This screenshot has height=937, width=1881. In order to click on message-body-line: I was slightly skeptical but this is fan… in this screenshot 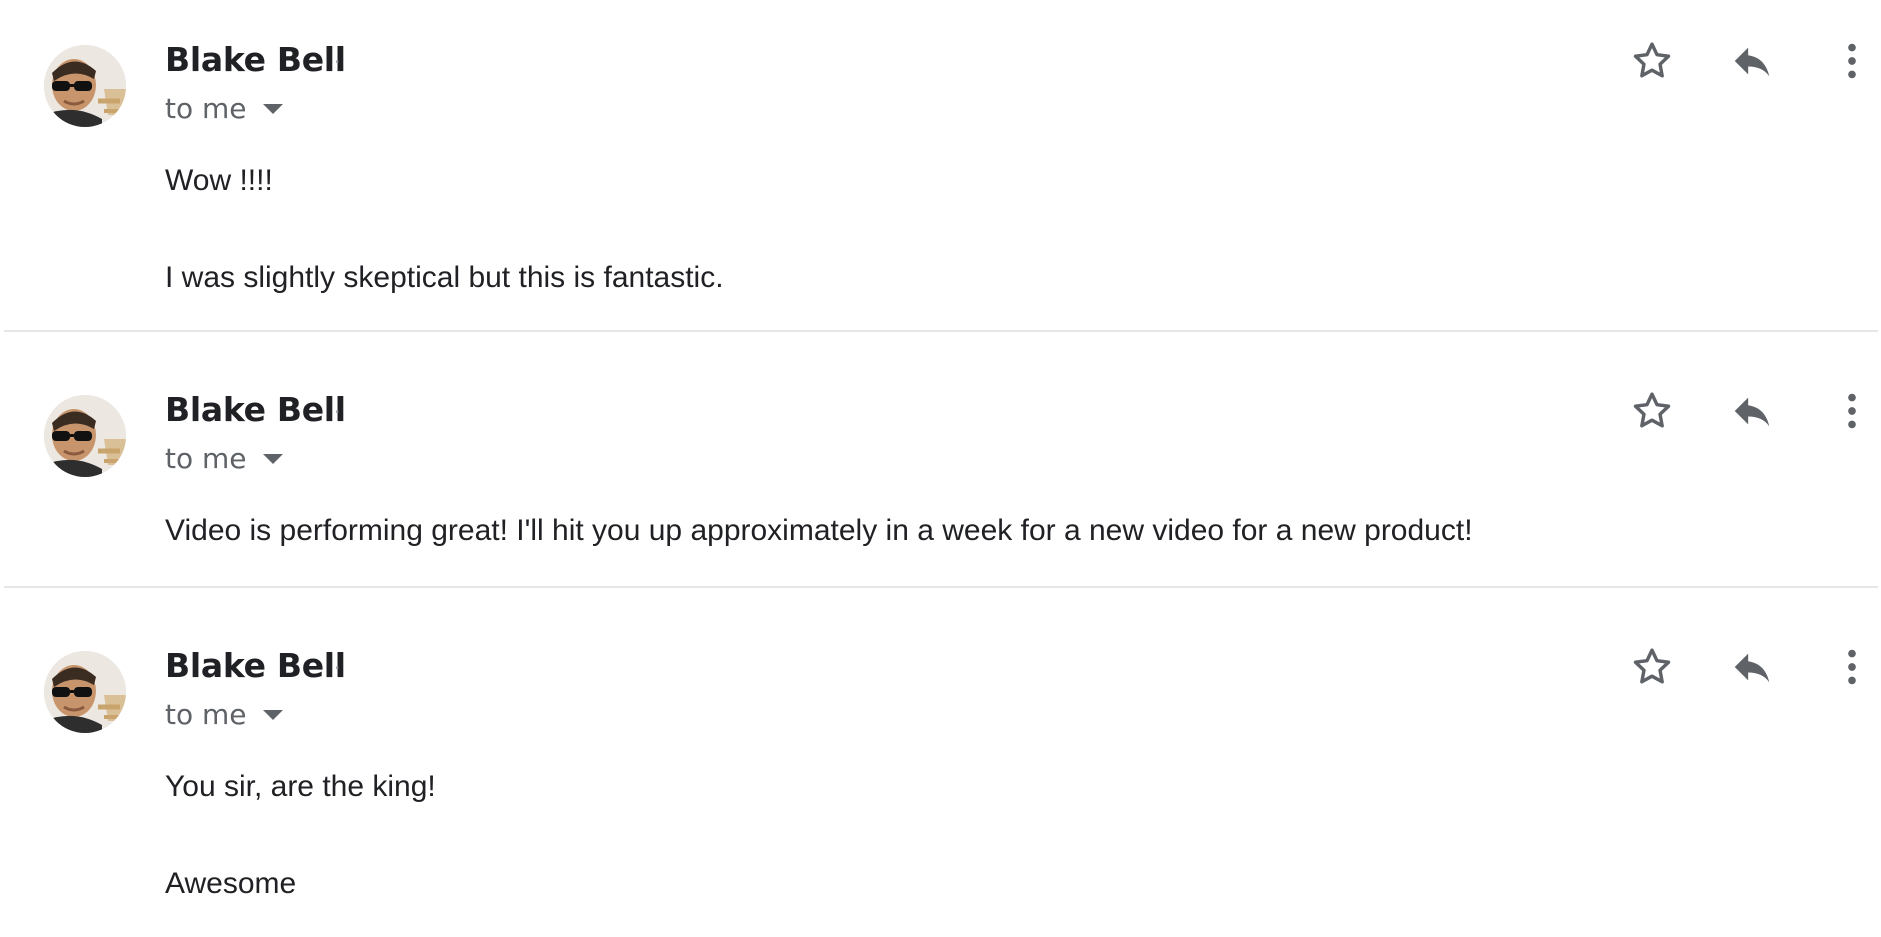, I will do `click(444, 277)`.